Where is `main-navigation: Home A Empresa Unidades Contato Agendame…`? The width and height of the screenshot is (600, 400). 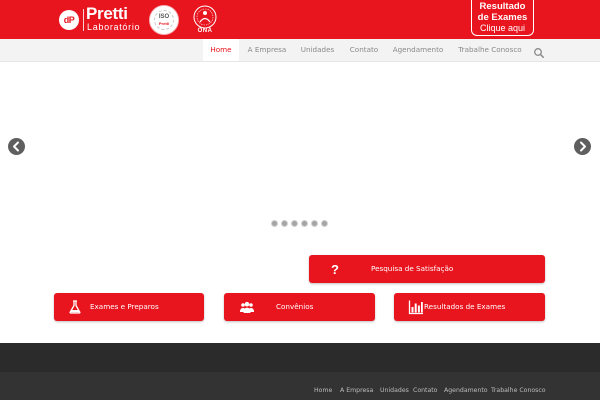
main-navigation: Home A Empresa Unidades Contato Agendame… is located at coordinates (300, 50).